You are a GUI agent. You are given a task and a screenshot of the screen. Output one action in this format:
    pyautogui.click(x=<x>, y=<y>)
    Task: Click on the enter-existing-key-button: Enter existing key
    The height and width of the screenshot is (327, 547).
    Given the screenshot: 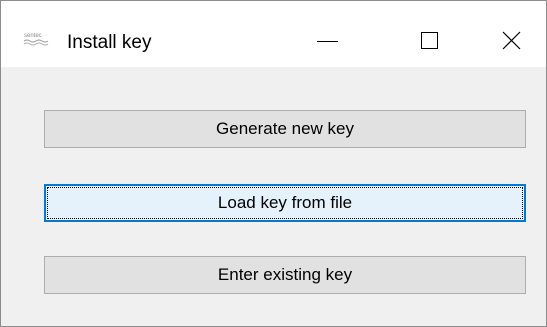 What is the action you would take?
    pyautogui.click(x=285, y=275)
    